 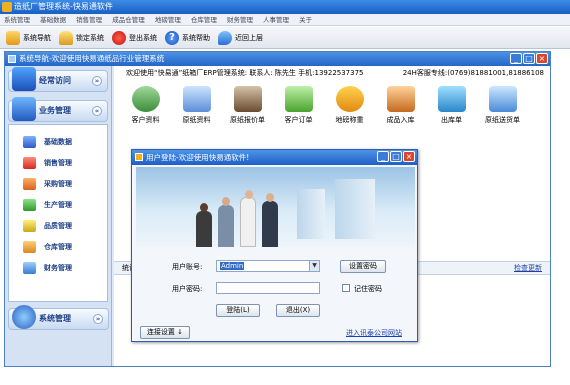 What do you see at coordinates (53, 20) in the screenshot?
I see `menu-item-basic-data: 基础数据` at bounding box center [53, 20].